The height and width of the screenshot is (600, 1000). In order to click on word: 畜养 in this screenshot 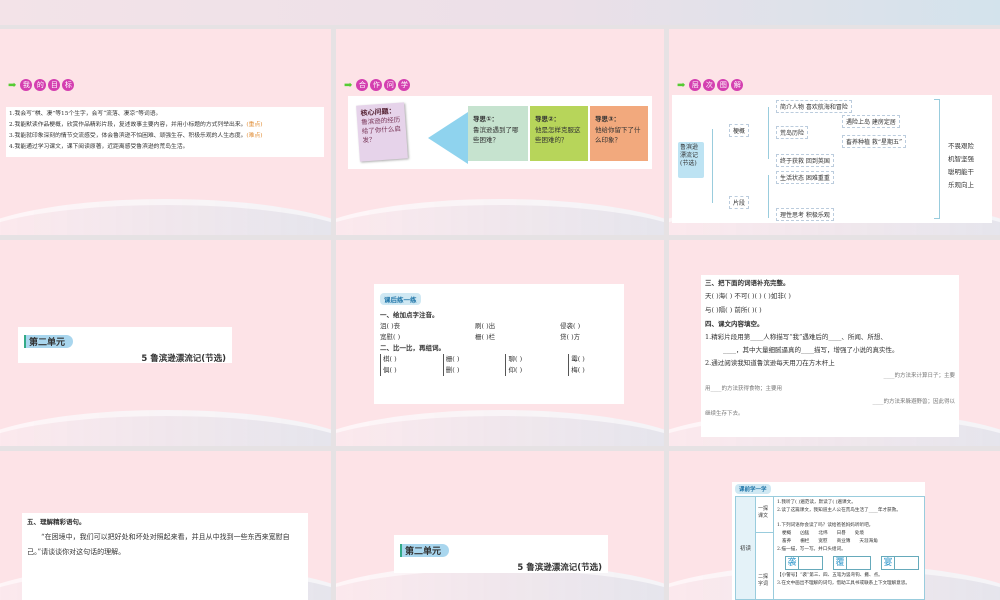, I will do `click(787, 541)`.